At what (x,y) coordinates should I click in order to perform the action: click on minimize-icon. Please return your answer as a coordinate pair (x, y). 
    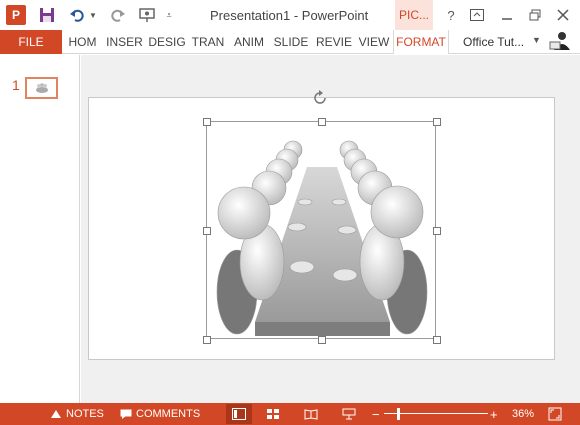
    Looking at the image, I should click on (507, 15).